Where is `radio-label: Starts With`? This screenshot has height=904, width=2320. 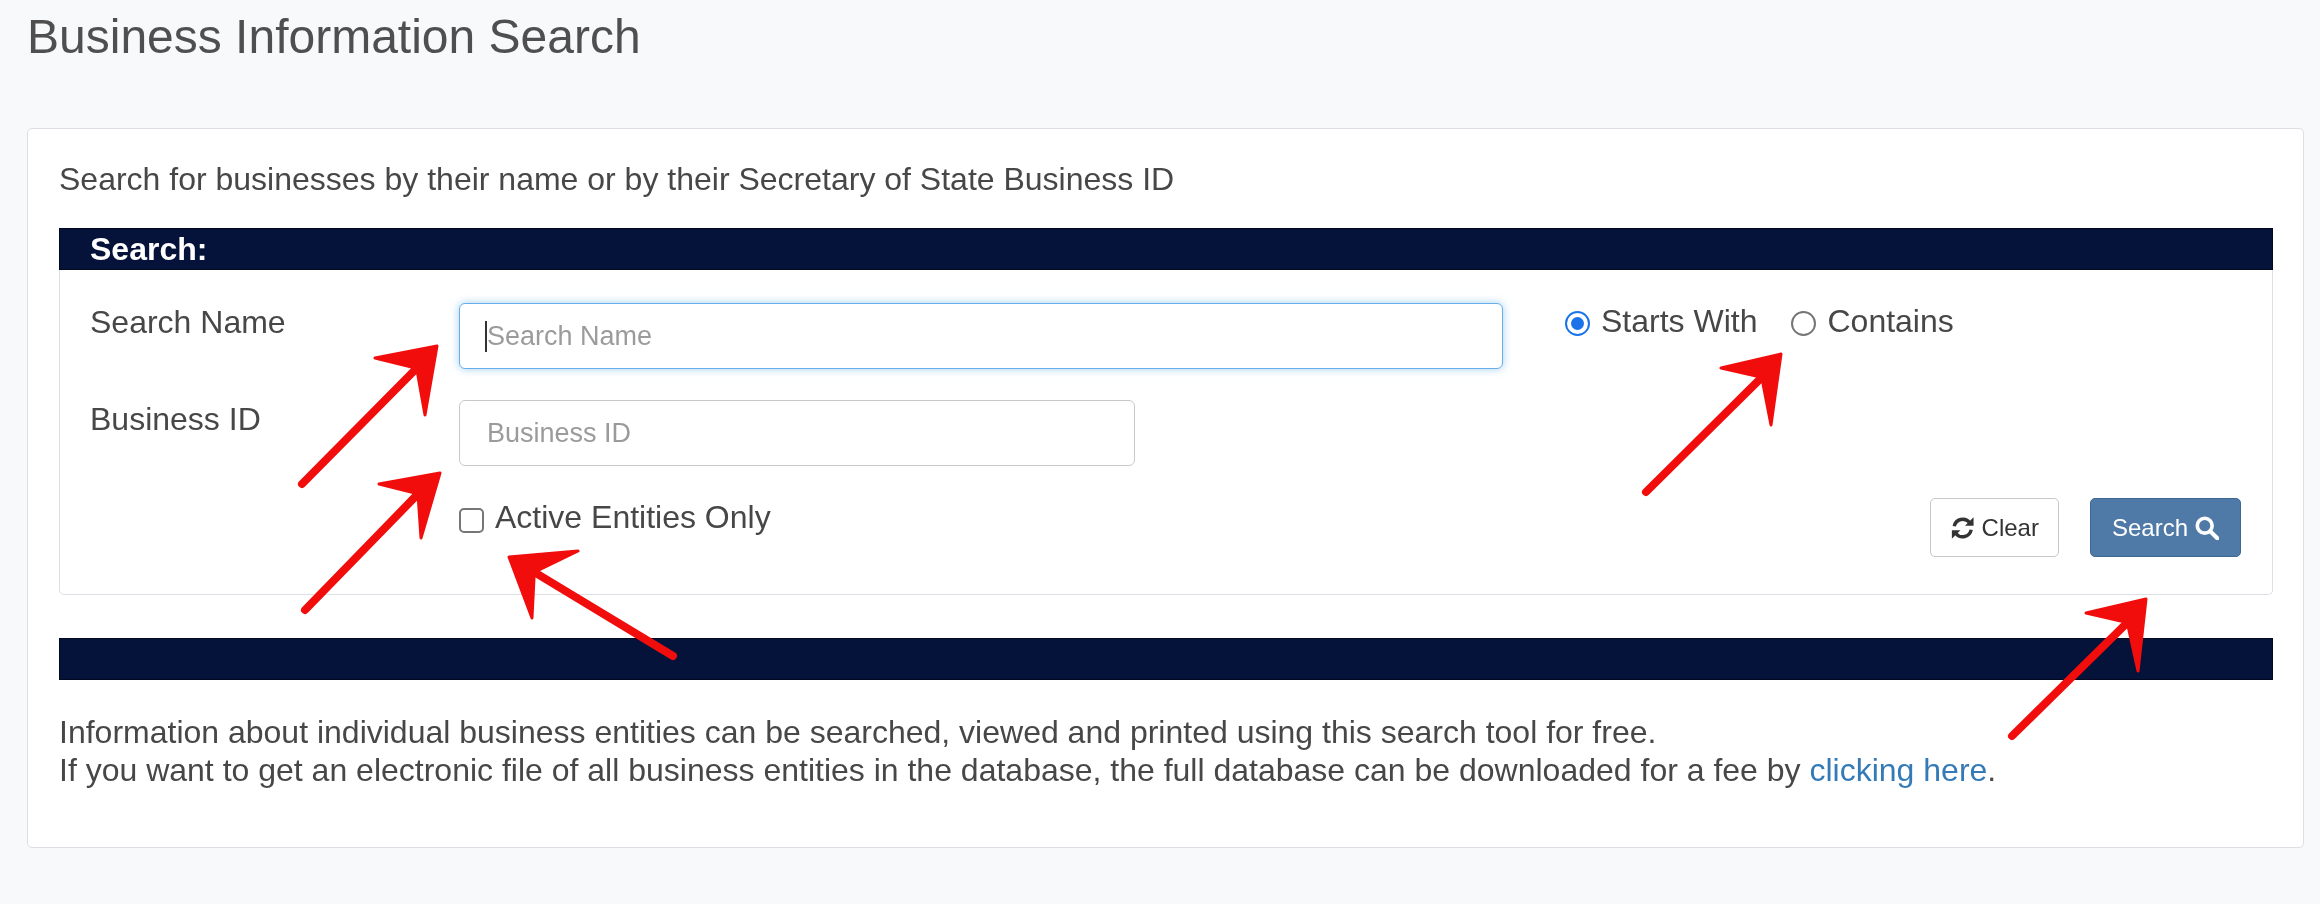 radio-label: Starts With is located at coordinates (1679, 321).